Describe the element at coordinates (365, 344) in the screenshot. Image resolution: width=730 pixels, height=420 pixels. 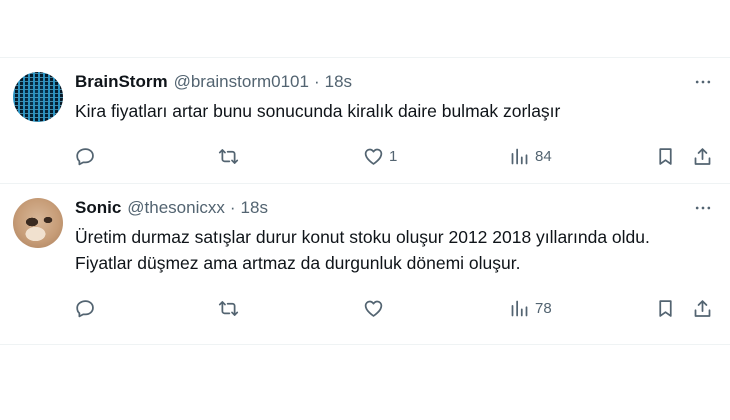
I see `divider` at that location.